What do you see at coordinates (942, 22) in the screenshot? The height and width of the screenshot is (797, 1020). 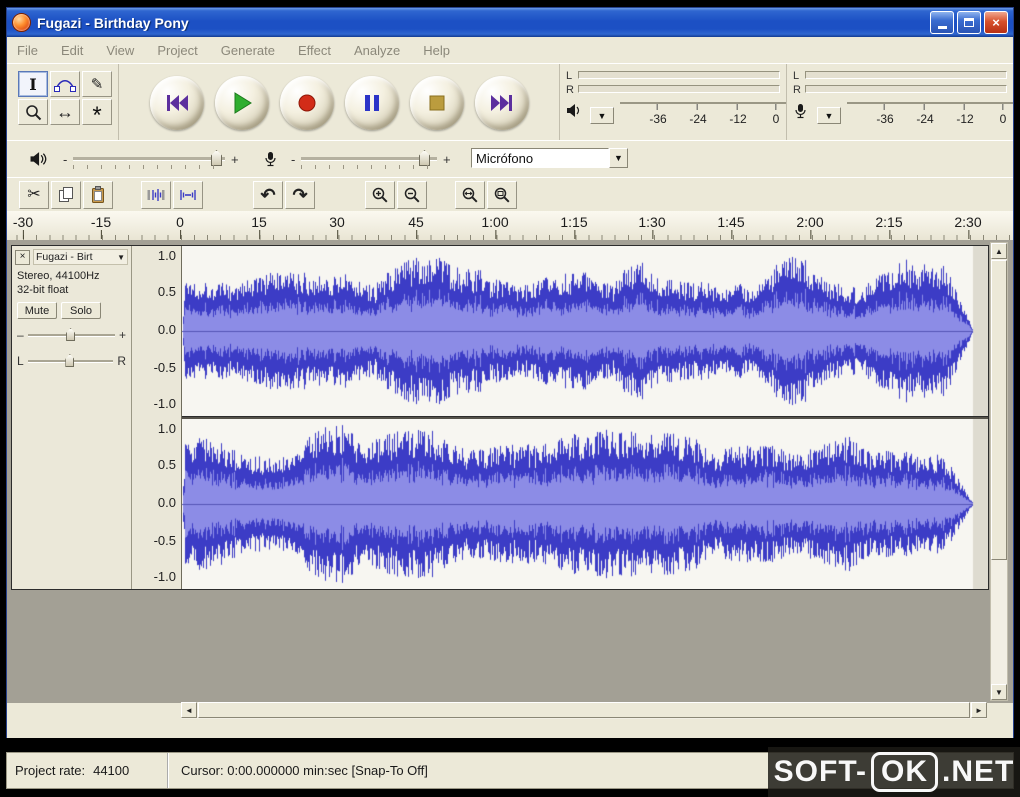 I see `minimize-button` at bounding box center [942, 22].